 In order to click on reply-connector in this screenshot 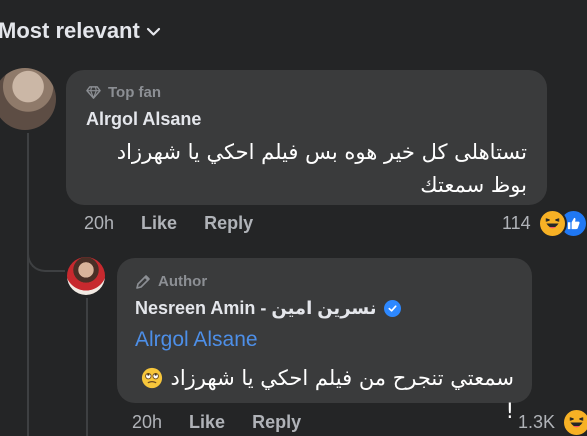, I will do `click(46, 241)`.